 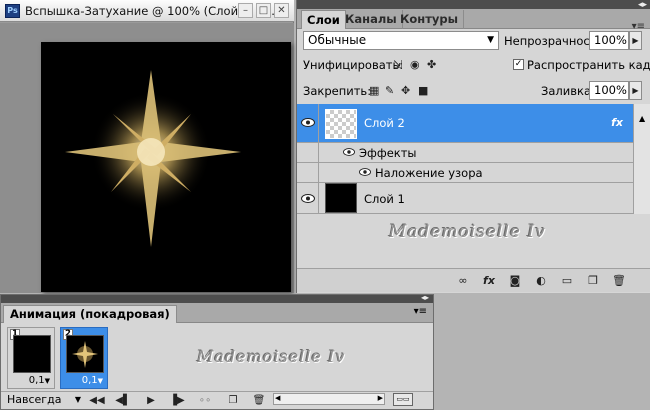 What do you see at coordinates (642, 118) in the screenshot?
I see `scroll-up-icon: ▲` at bounding box center [642, 118].